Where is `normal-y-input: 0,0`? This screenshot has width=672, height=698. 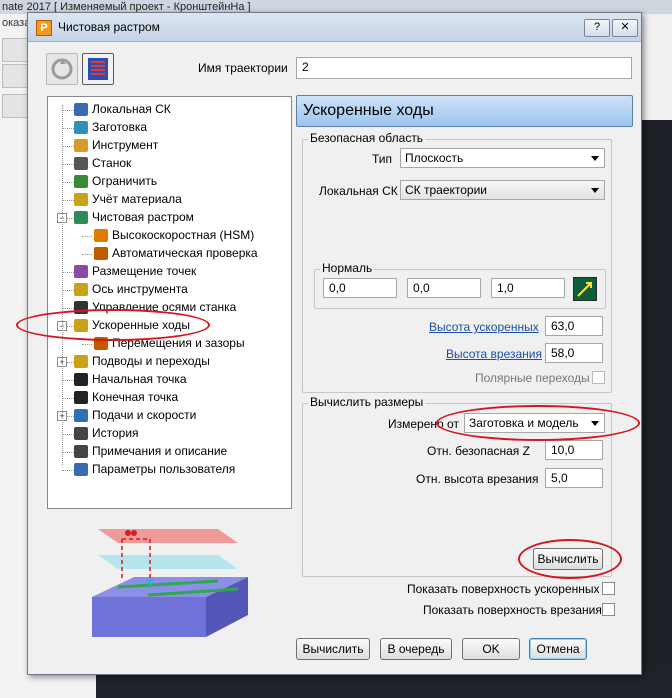 normal-y-input: 0,0 is located at coordinates (444, 288).